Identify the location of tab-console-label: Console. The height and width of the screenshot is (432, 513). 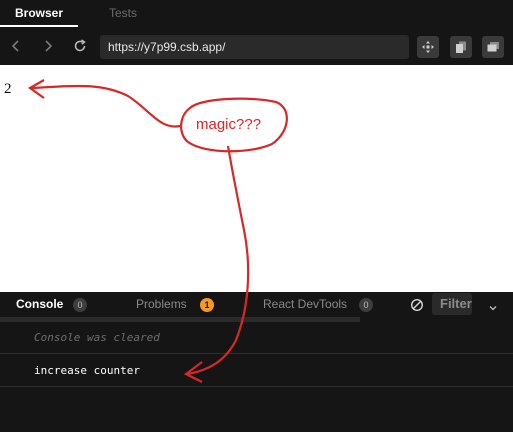
(40, 304).